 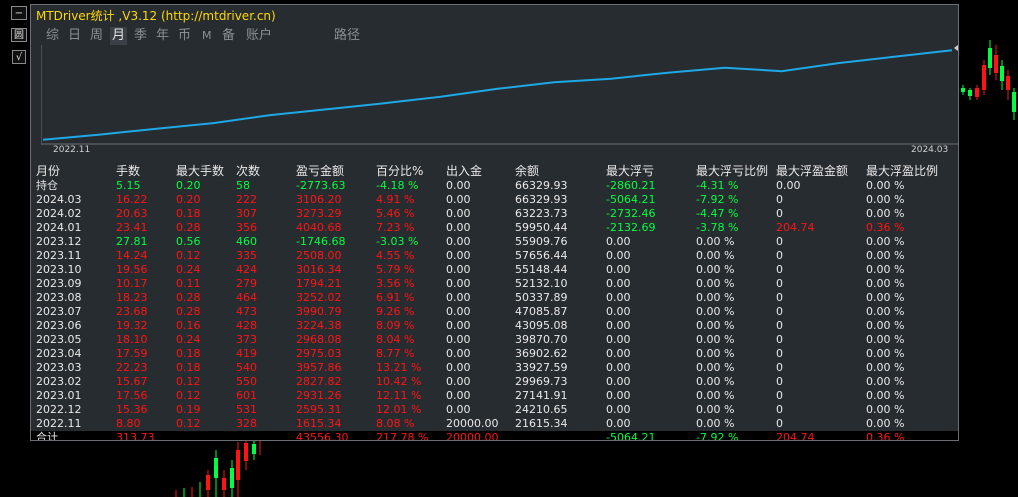 I want to click on table-cell: 14.24, so click(x=132, y=255).